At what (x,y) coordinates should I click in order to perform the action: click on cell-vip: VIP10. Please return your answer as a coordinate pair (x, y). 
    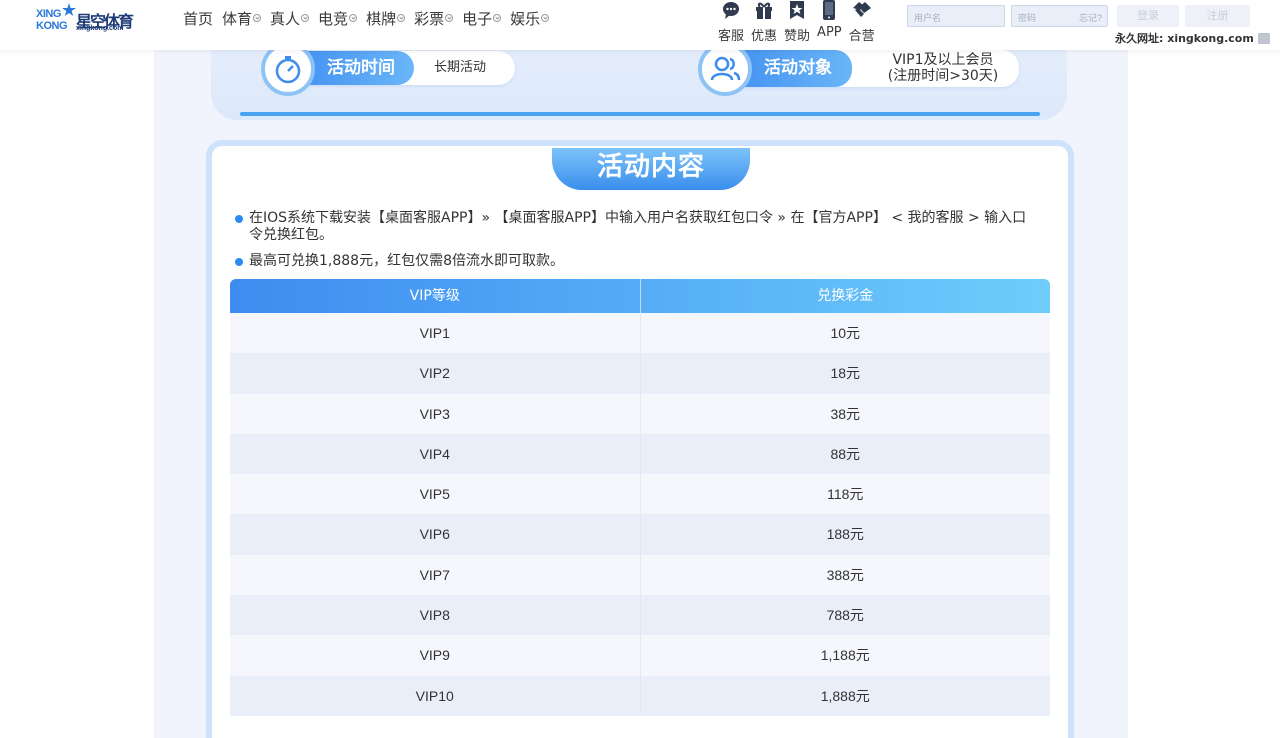
    Looking at the image, I should click on (435, 695).